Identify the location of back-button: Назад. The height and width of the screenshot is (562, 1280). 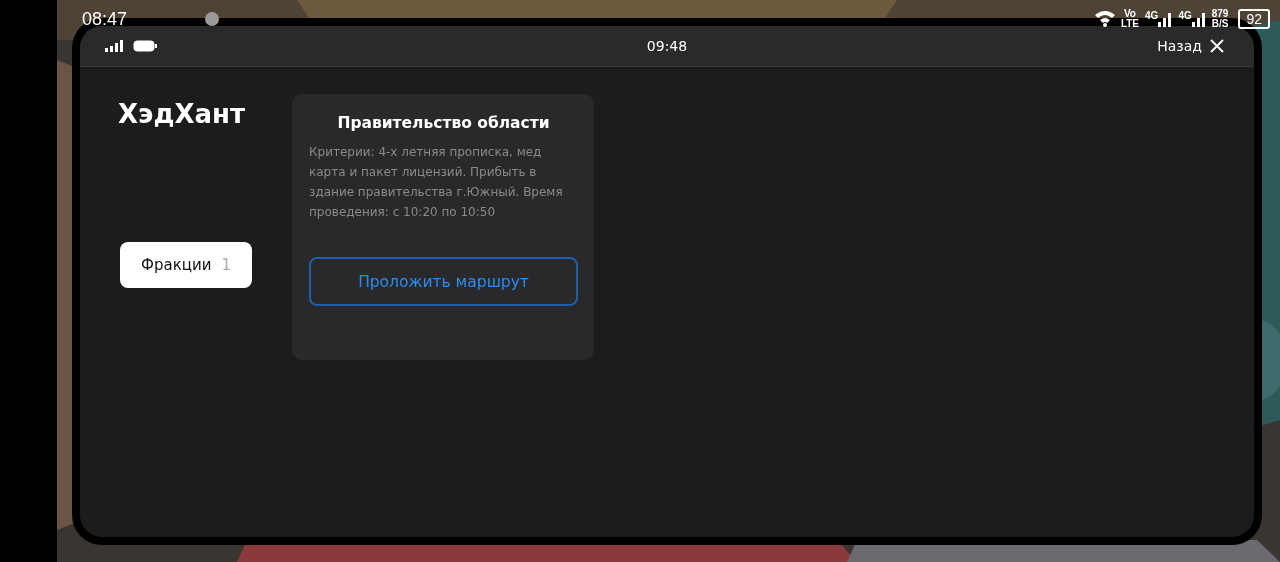
(1190, 46).